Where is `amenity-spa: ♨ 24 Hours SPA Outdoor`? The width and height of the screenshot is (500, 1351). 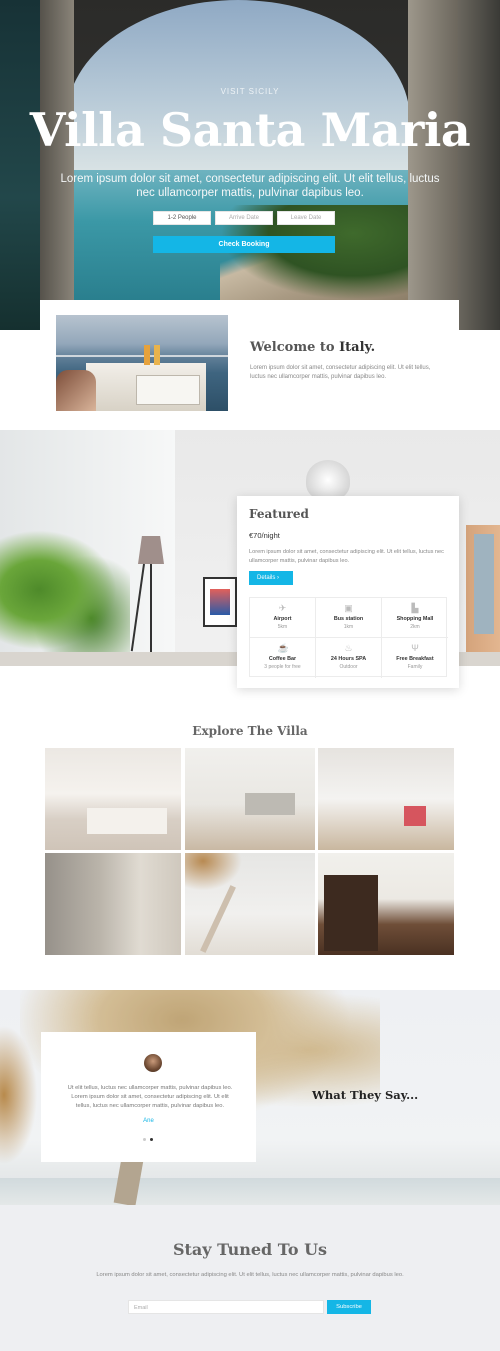 amenity-spa: ♨ 24 Hours SPA Outdoor is located at coordinates (349, 658).